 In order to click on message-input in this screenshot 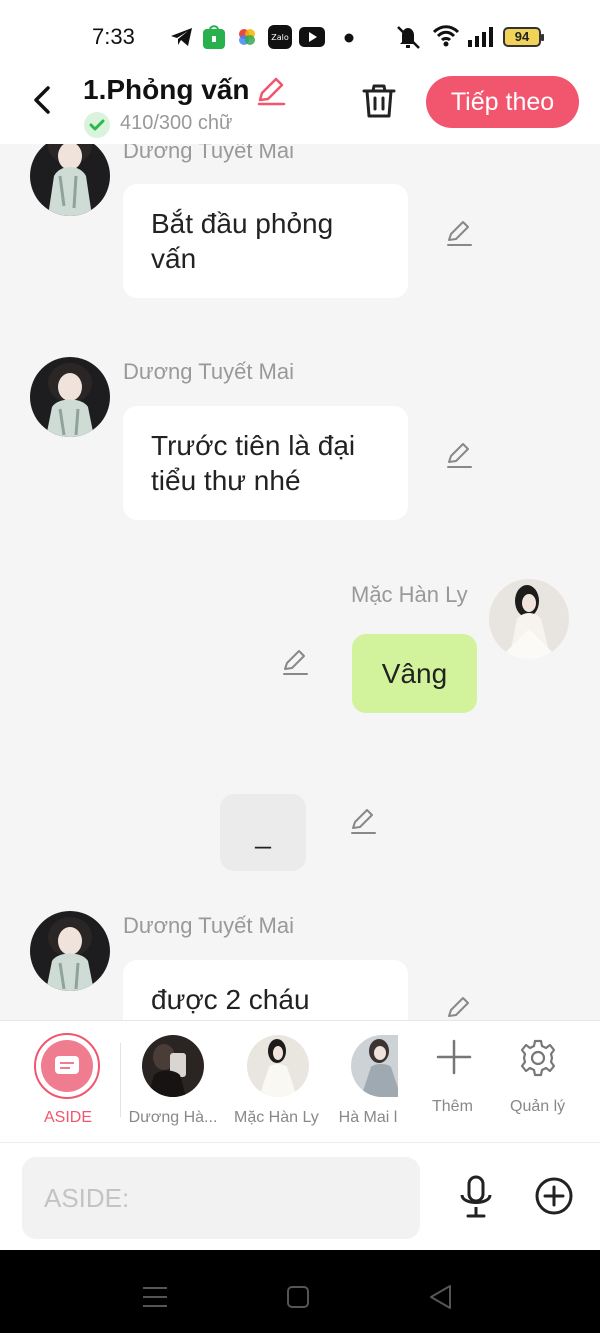, I will do `click(221, 1198)`.